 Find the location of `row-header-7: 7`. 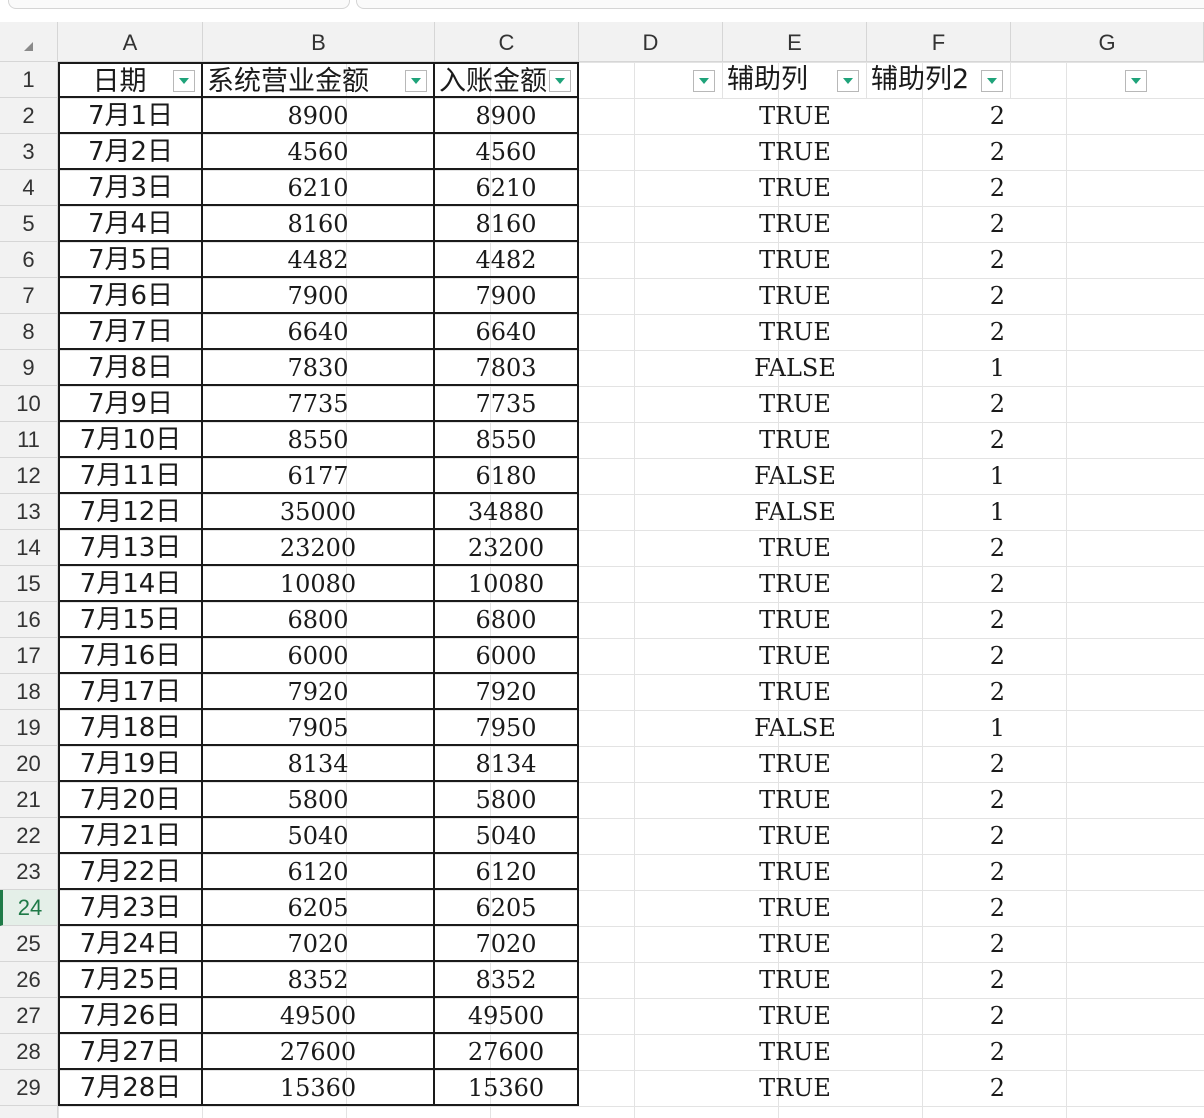

row-header-7: 7 is located at coordinates (29, 296).